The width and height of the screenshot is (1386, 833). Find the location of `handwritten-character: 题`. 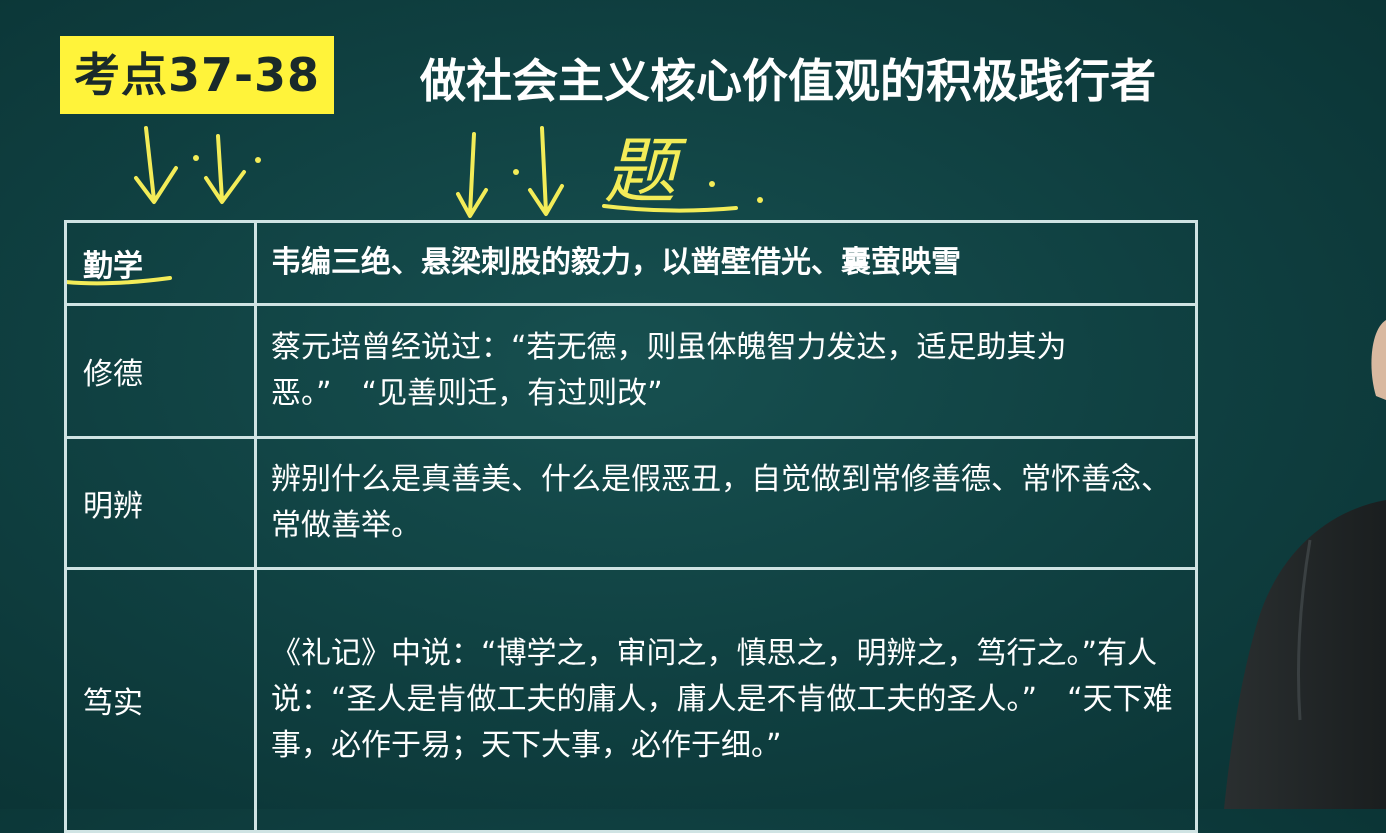

handwritten-character: 题 is located at coordinates (646, 171).